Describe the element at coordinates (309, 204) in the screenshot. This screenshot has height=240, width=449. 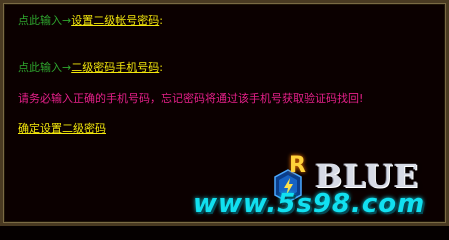
I see `watermark-site: www.5s98.com` at that location.